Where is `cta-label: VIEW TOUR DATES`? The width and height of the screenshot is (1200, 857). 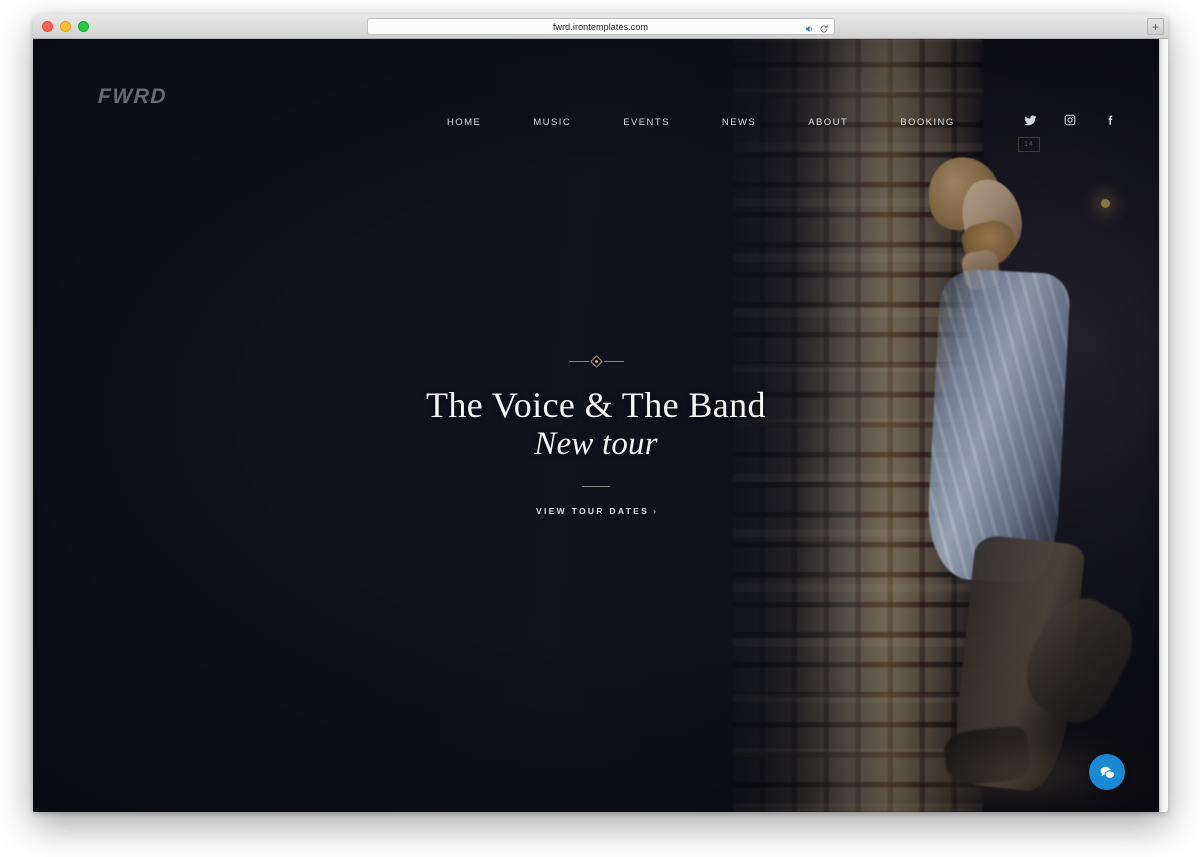 cta-label: VIEW TOUR DATES is located at coordinates (593, 511).